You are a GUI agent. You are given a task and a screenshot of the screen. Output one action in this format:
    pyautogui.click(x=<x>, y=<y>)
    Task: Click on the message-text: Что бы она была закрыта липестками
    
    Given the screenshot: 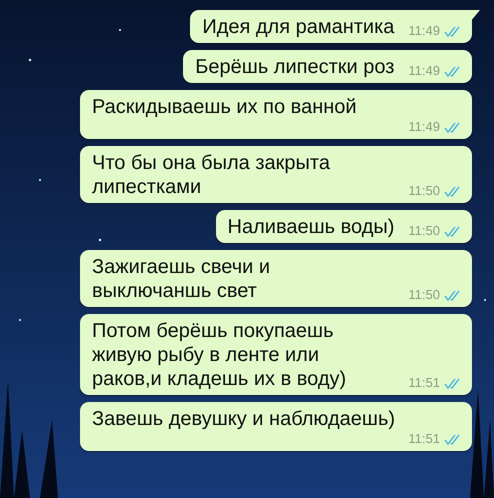 What is the action you would take?
    pyautogui.click(x=211, y=175)
    